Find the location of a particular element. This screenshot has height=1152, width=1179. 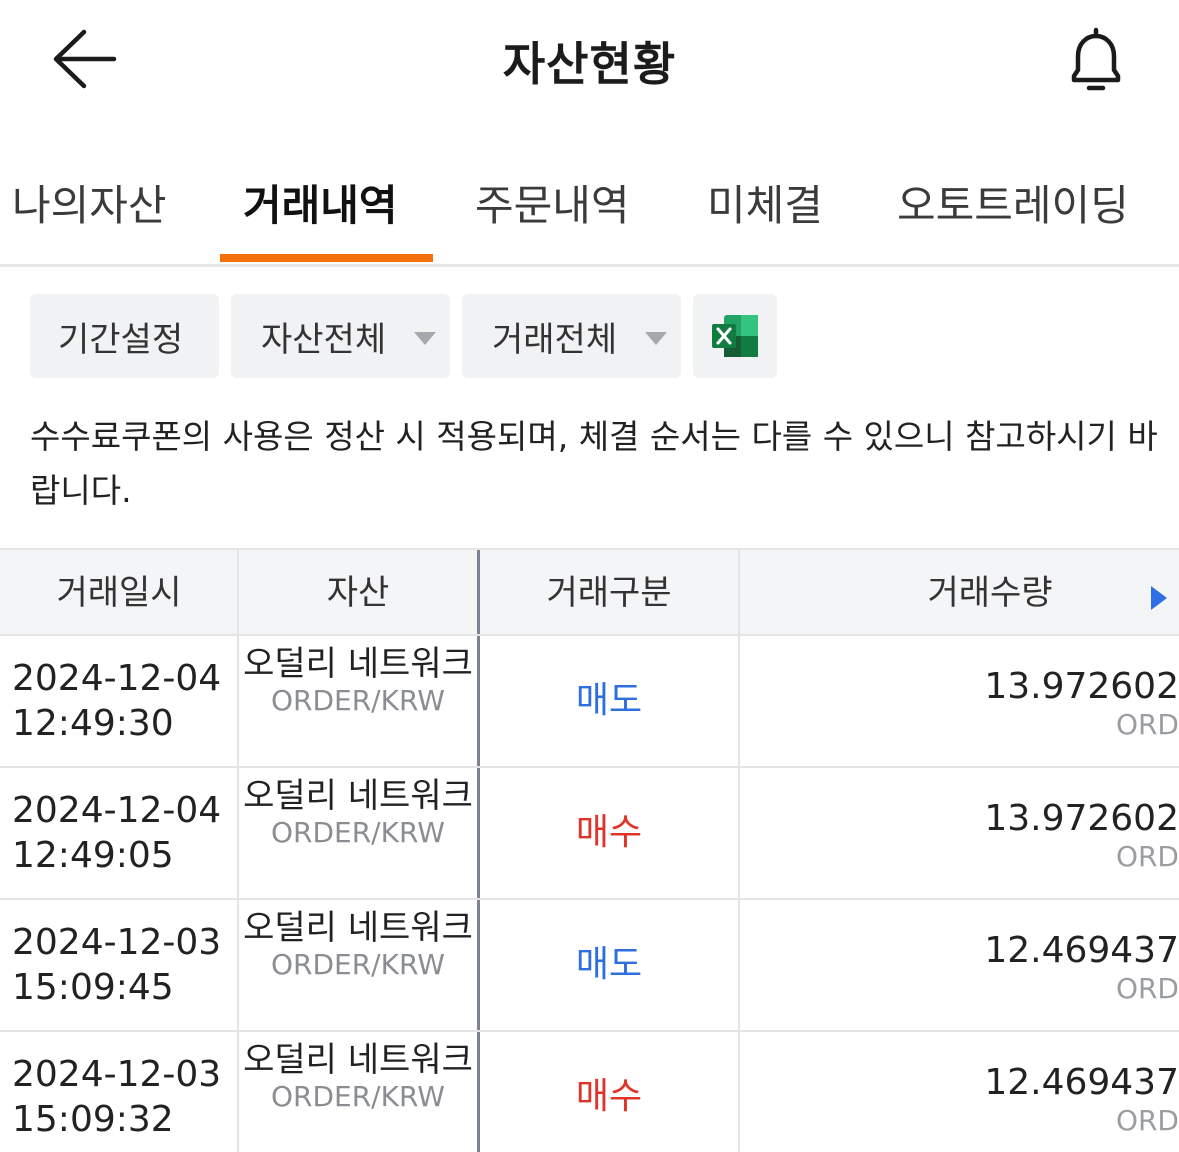

scroll-right-arrow-icon is located at coordinates (1159, 598).